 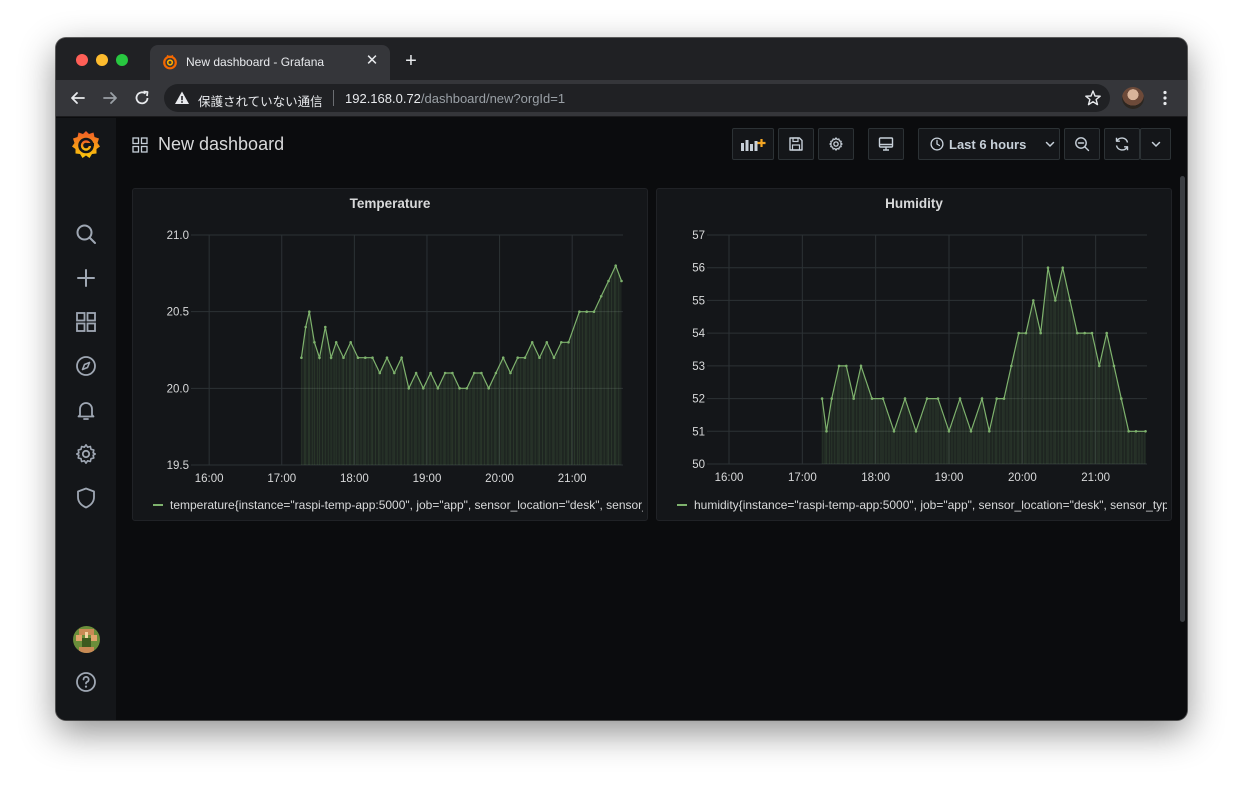 What do you see at coordinates (698, 367) in the screenshot?
I see `y-tick-label: 53` at bounding box center [698, 367].